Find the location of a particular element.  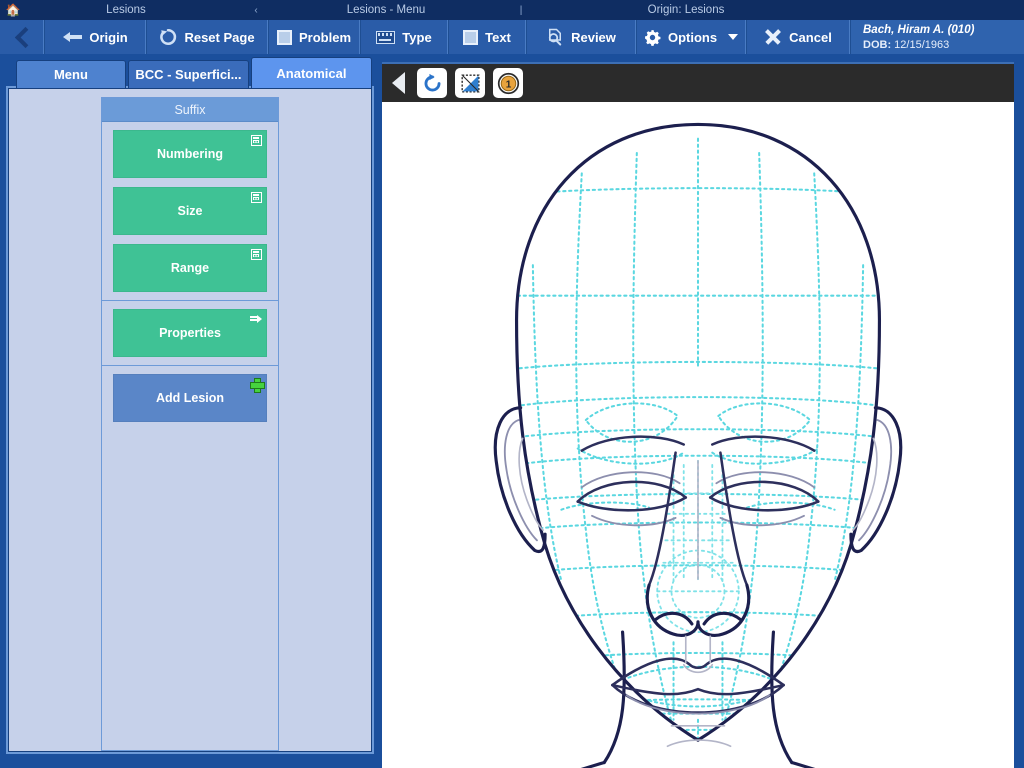

breadcrumb-label: Origin: Lesions is located at coordinates (686, 10).